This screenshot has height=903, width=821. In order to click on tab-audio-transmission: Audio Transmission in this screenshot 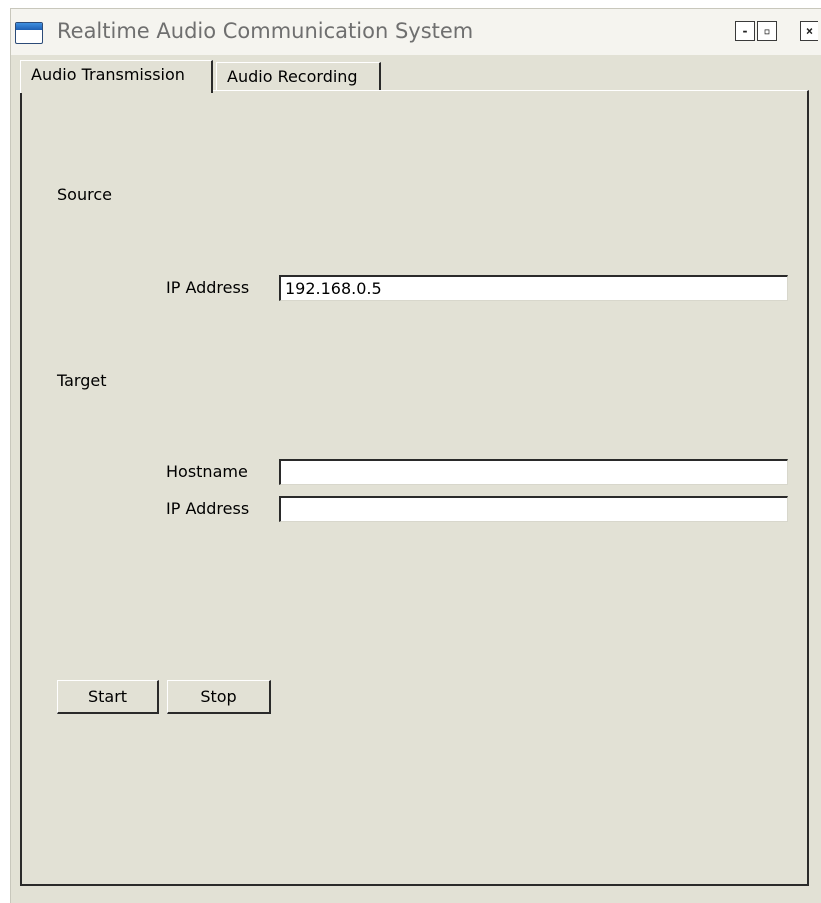, I will do `click(116, 76)`.